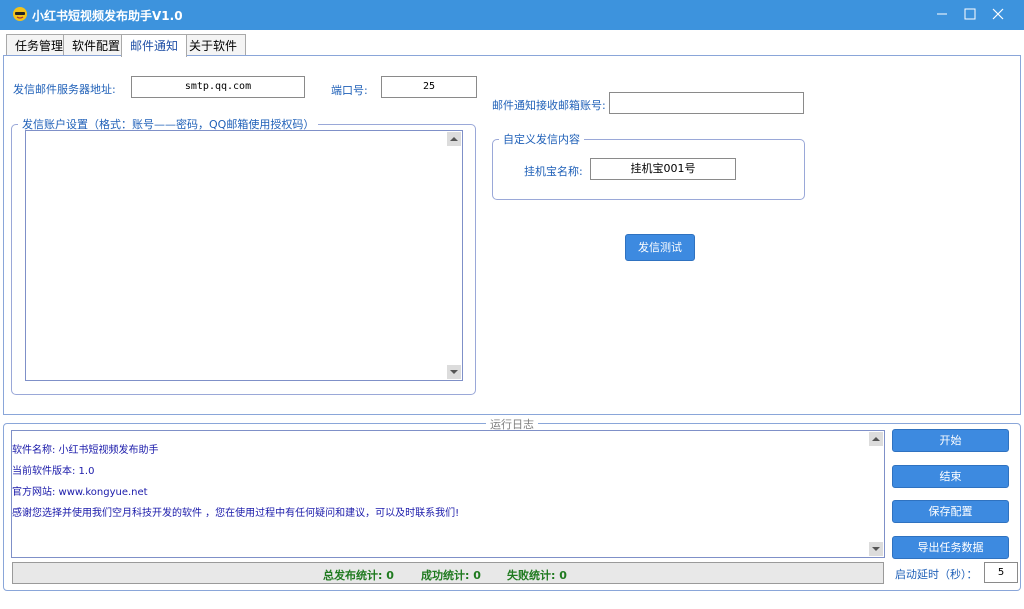  What do you see at coordinates (96, 45) in the screenshot?
I see `tab-software-config: 软件配置` at bounding box center [96, 45].